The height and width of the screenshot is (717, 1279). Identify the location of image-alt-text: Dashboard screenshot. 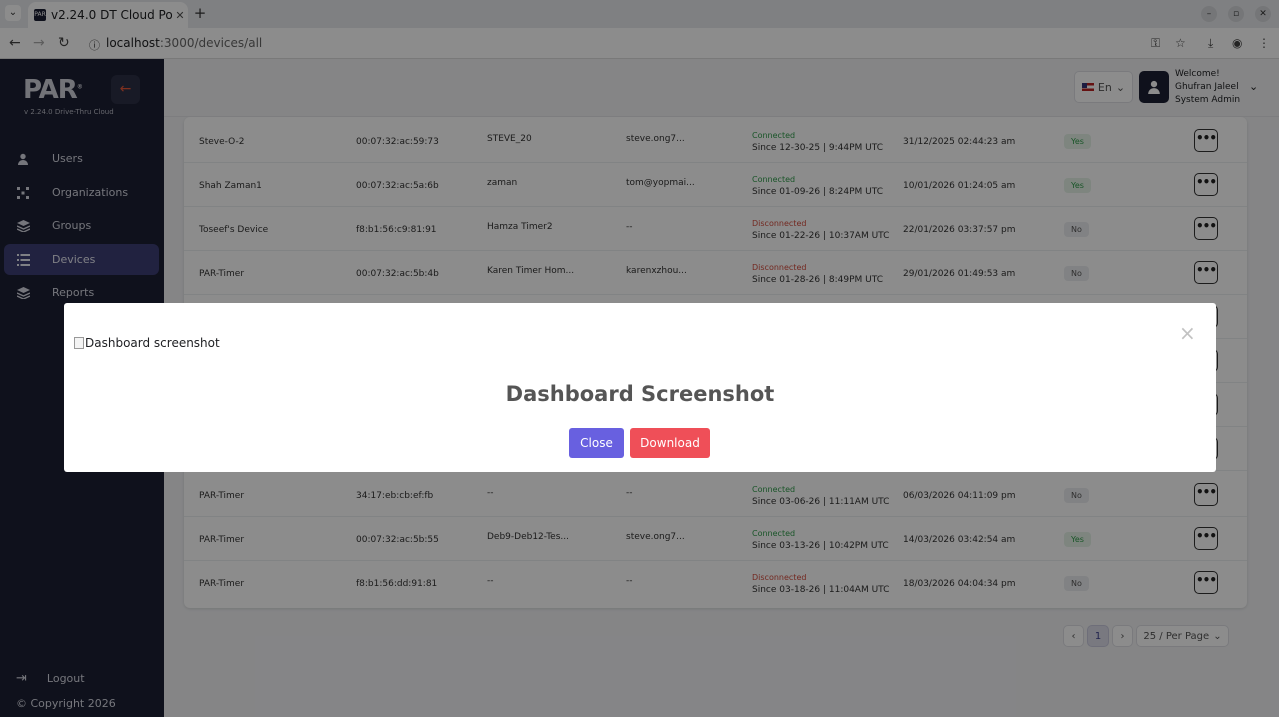
(152, 343).